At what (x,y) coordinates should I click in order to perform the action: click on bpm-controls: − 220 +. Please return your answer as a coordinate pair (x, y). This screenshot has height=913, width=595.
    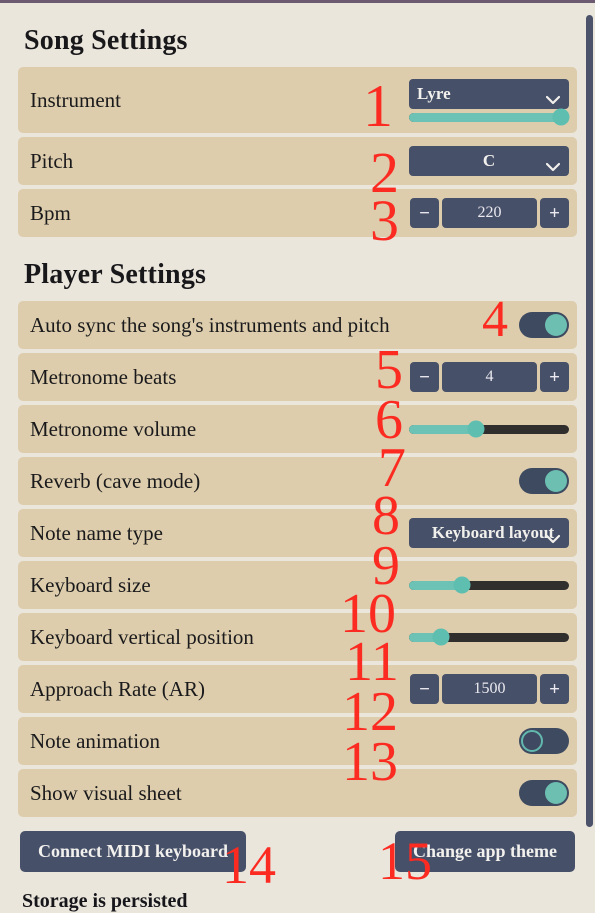
    Looking at the image, I should click on (489, 213).